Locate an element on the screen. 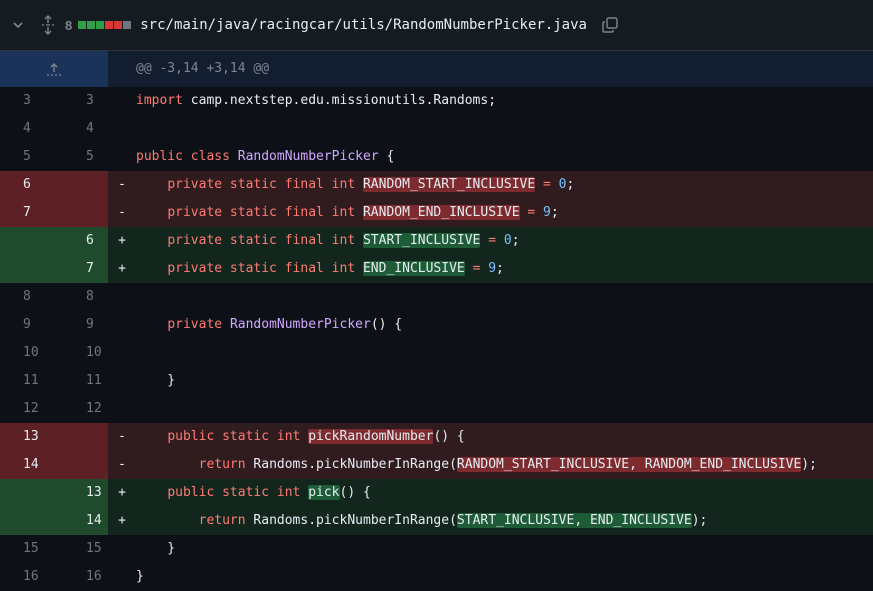 The width and height of the screenshot is (873, 591). new-line-number: 6 is located at coordinates (81, 241).